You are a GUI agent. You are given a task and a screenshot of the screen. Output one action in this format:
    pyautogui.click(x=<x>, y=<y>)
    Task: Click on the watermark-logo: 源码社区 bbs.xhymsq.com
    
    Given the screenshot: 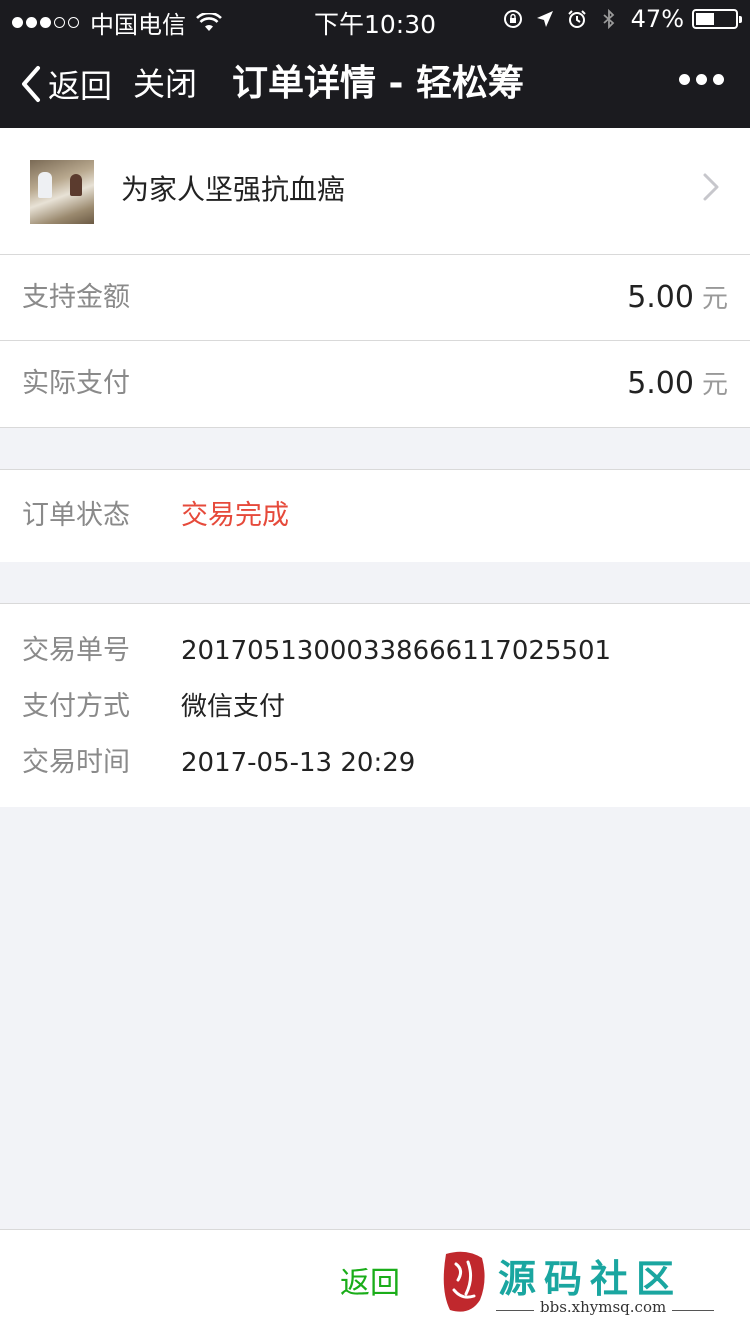 What is the action you would take?
    pyautogui.click(x=588, y=1287)
    